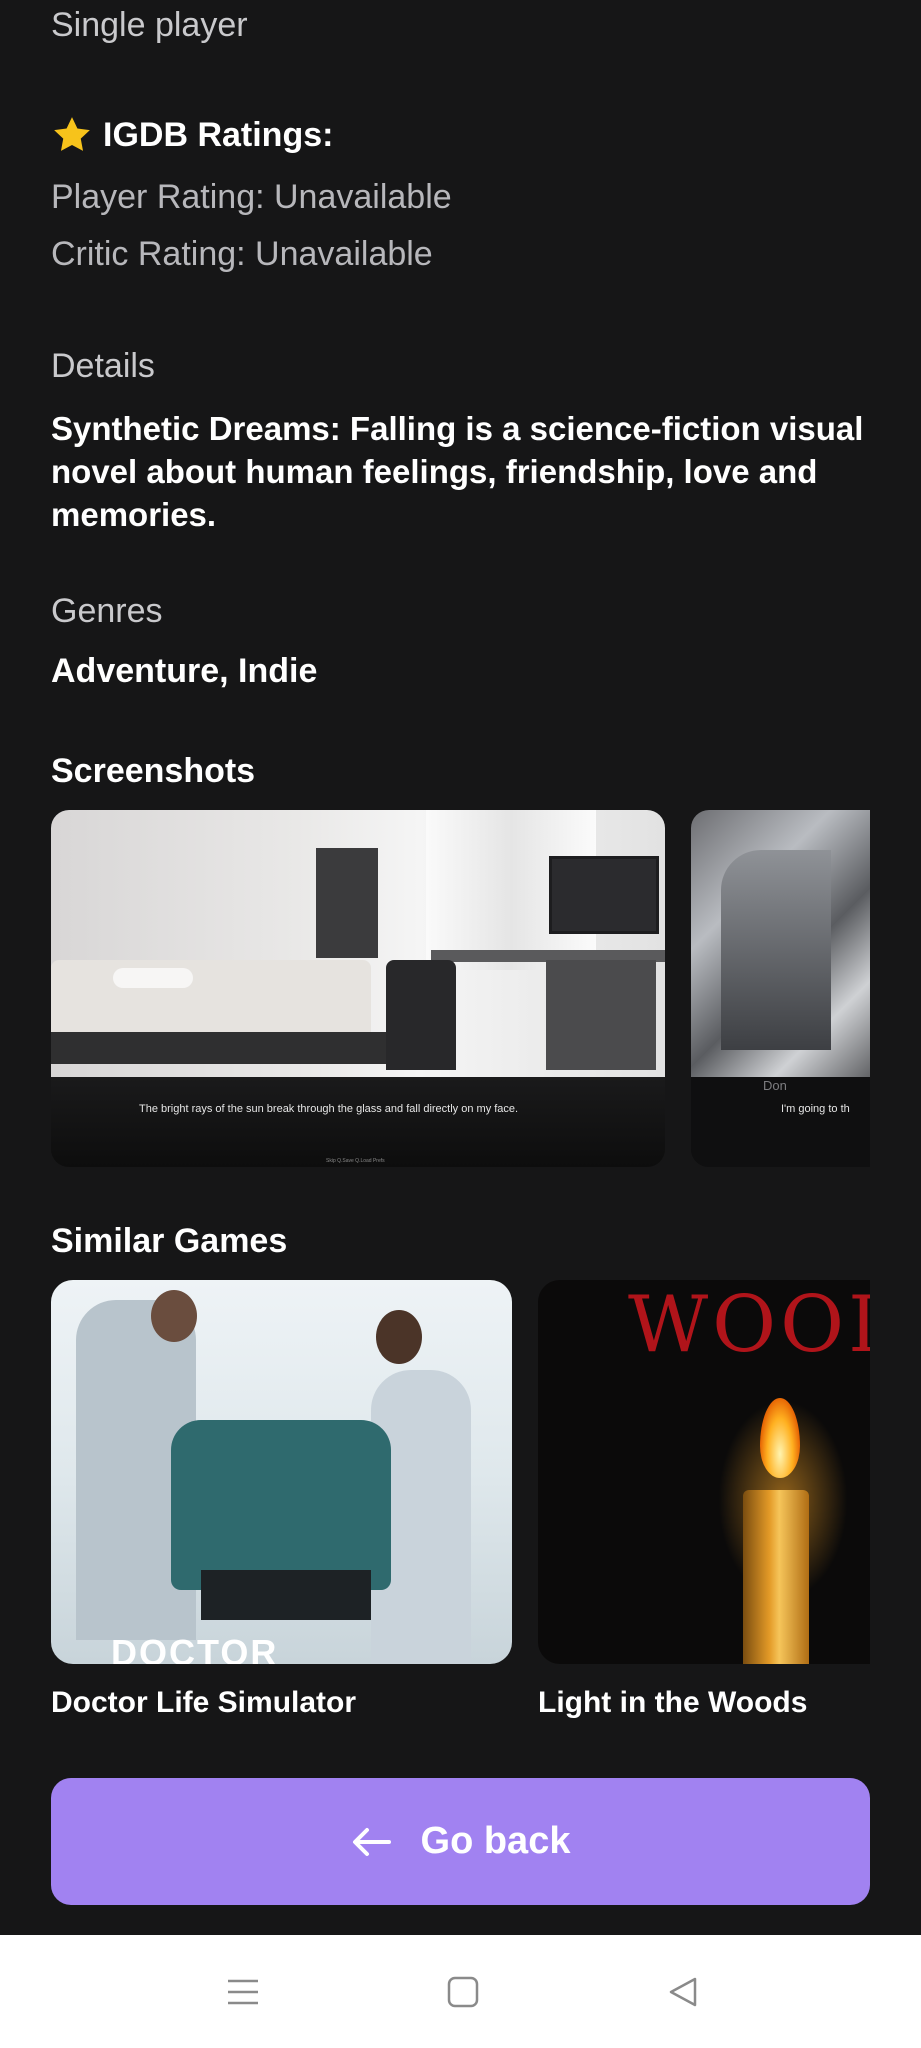 The image size is (921, 2048). What do you see at coordinates (242, 254) in the screenshot?
I see `critic-rating: Critic Rating: Unavailable` at bounding box center [242, 254].